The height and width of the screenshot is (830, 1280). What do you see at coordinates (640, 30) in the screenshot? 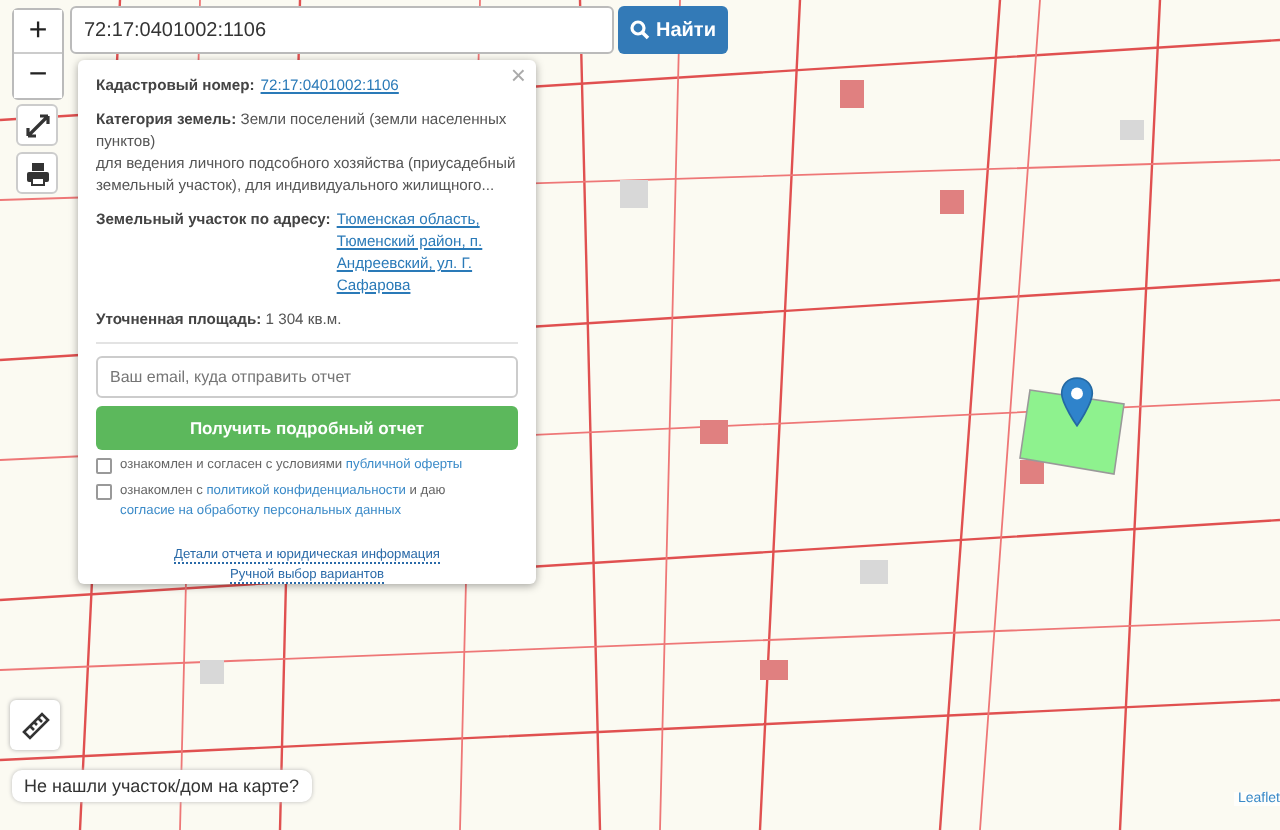
I see `search-icon` at bounding box center [640, 30].